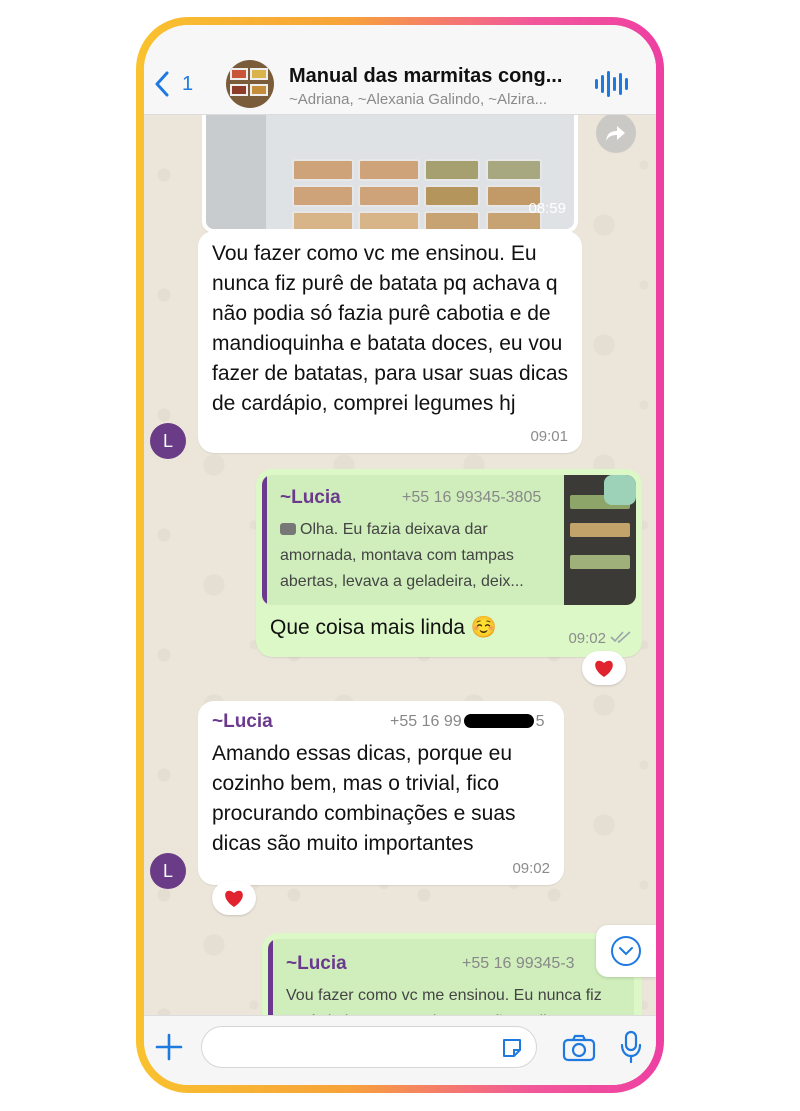 The width and height of the screenshot is (800, 1111). I want to click on add-button, so click(169, 1047).